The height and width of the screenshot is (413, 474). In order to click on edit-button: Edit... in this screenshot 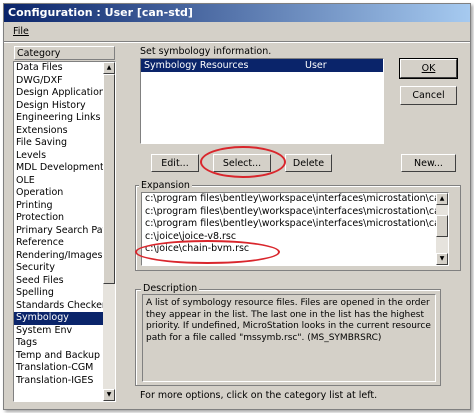, I will do `click(175, 163)`.